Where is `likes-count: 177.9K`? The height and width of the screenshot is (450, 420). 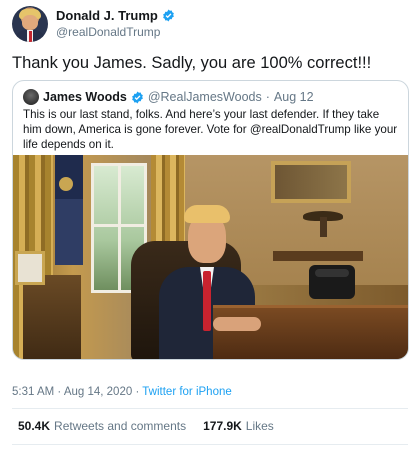
likes-count: 177.9K is located at coordinates (222, 426).